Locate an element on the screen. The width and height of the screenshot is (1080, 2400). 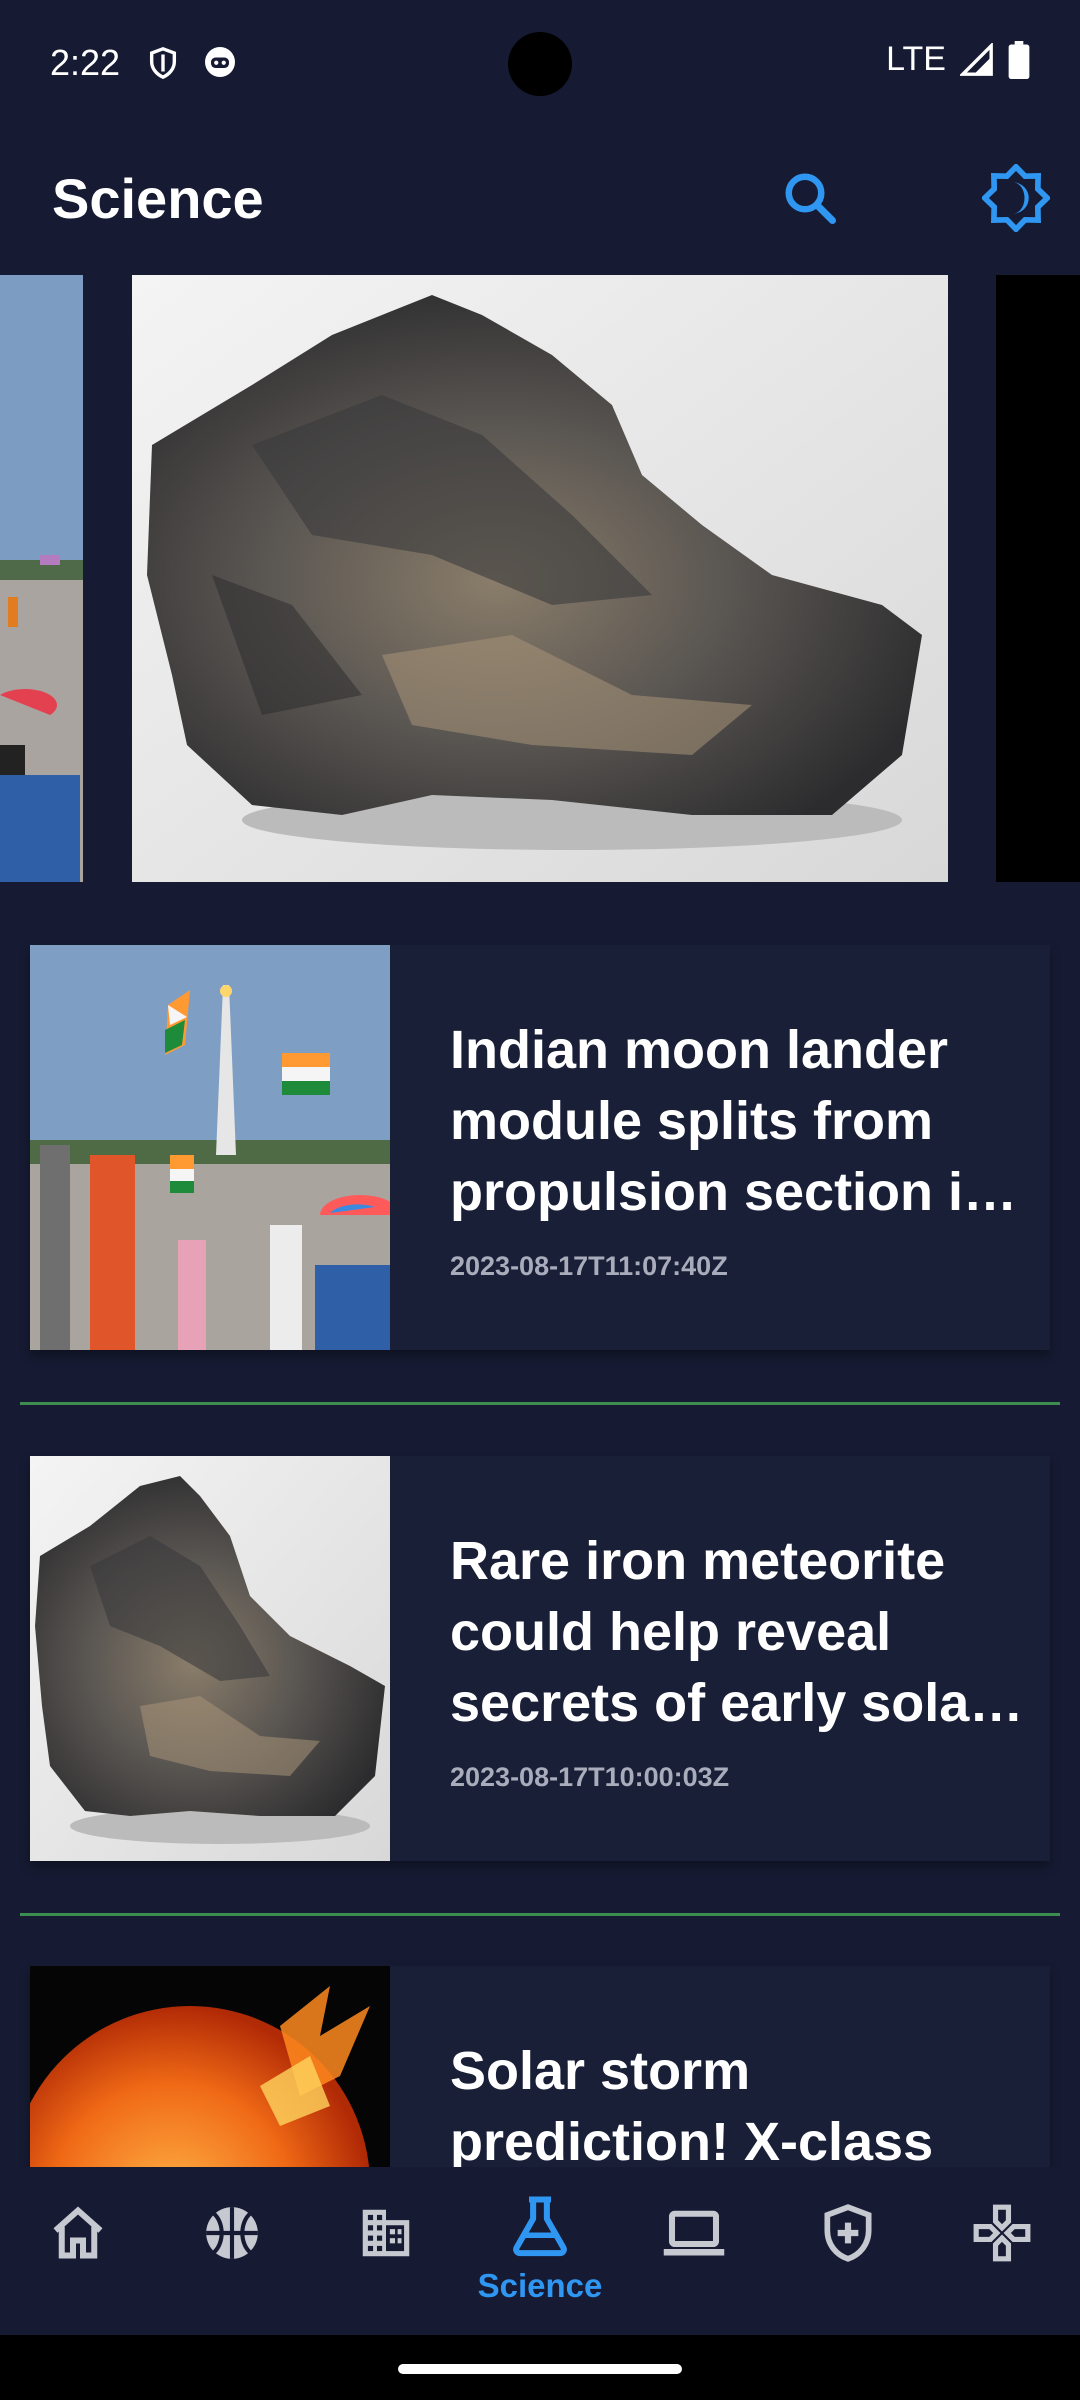
laptop-icon is located at coordinates (694, 2233).